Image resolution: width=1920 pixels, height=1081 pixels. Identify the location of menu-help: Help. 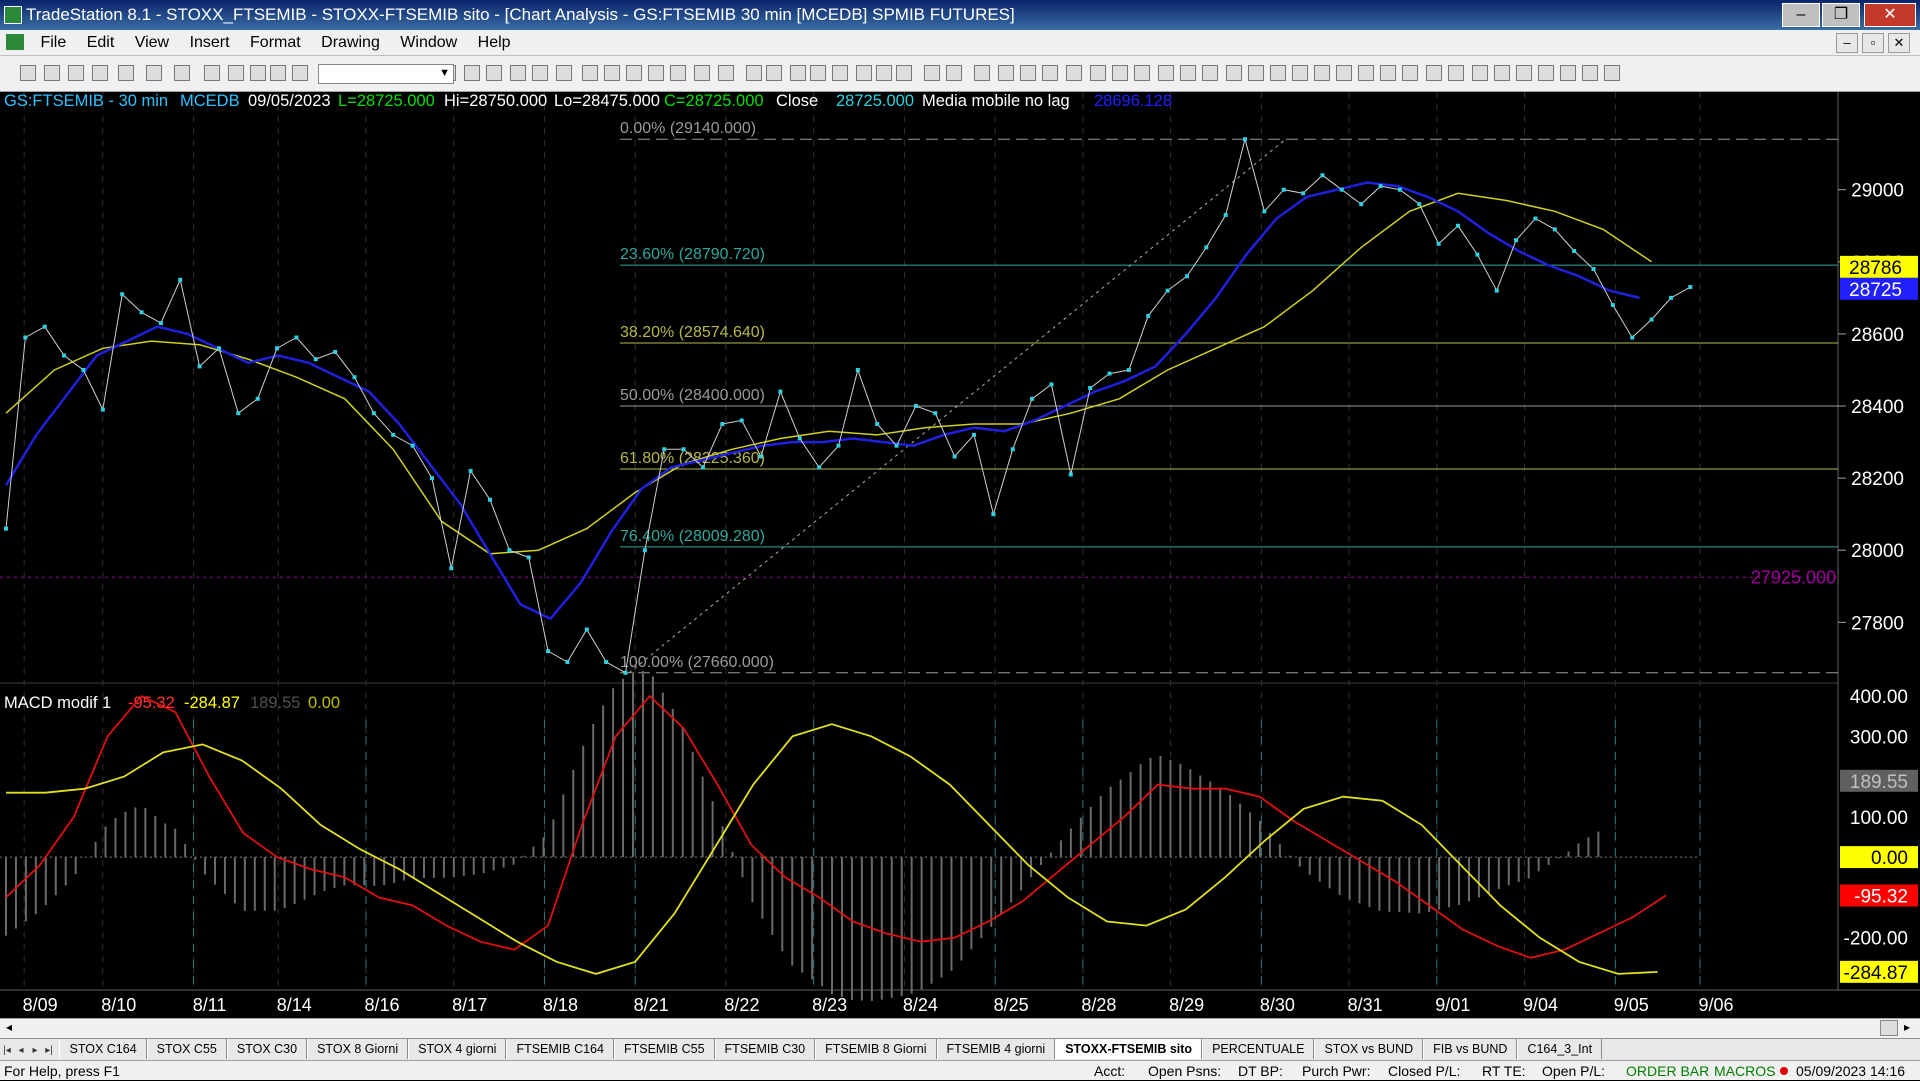
(494, 43).